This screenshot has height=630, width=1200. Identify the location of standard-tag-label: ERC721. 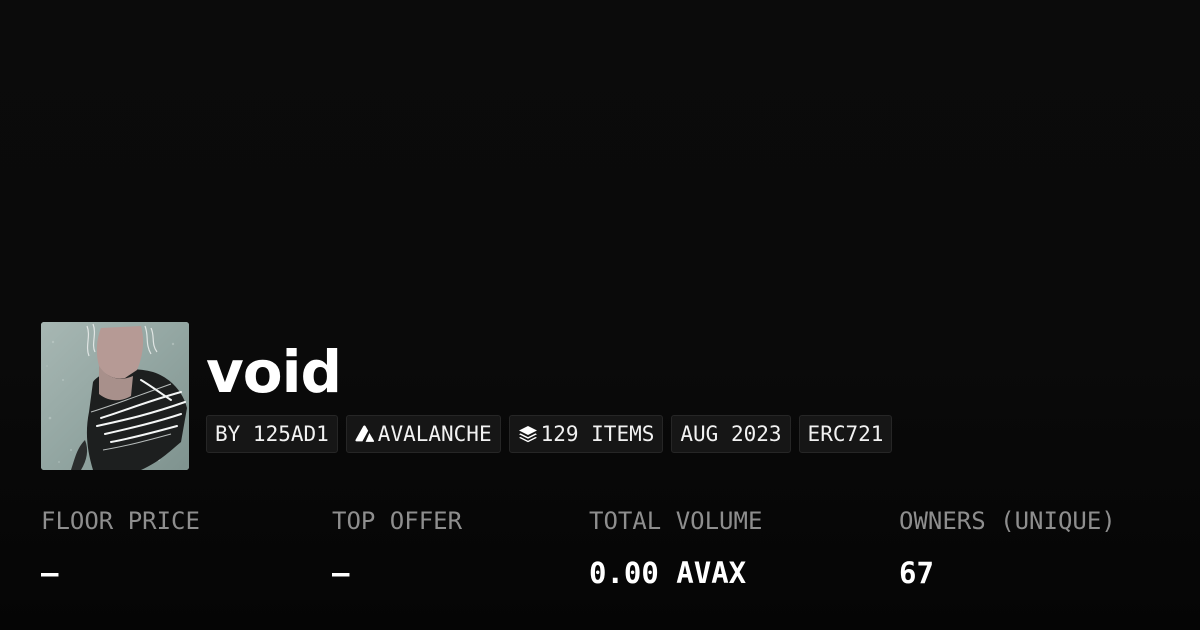
(845, 434).